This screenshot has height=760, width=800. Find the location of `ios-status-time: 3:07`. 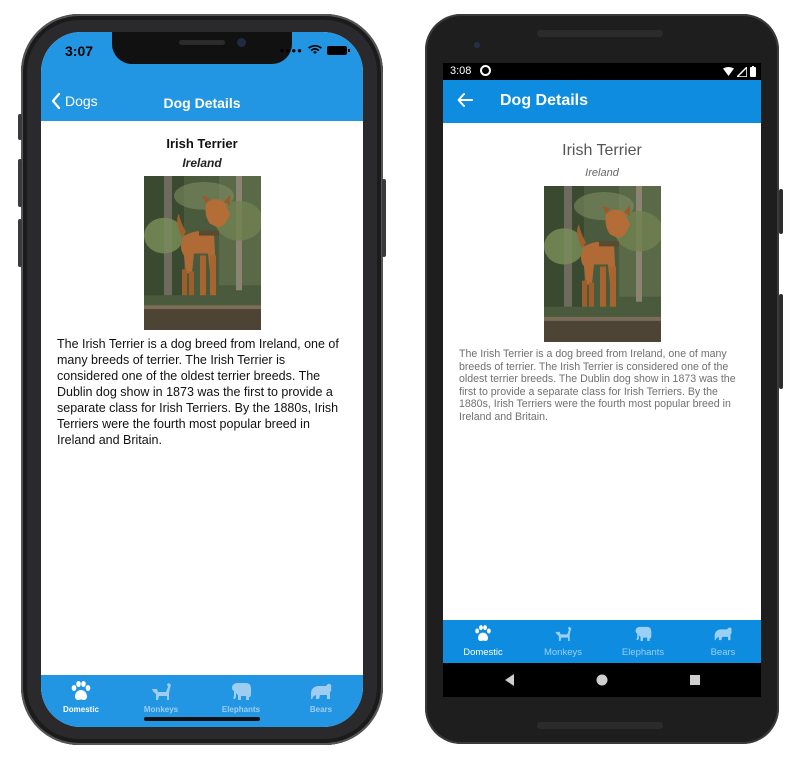

ios-status-time: 3:07 is located at coordinates (79, 51).